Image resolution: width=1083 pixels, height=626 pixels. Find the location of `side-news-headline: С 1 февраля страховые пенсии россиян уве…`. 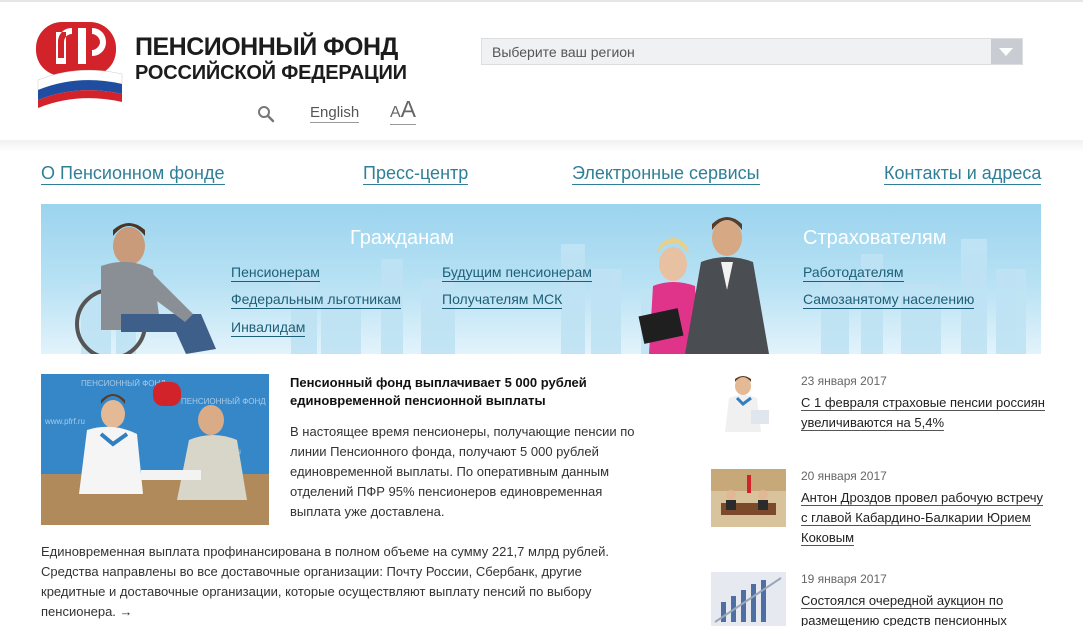

side-news-headline: С 1 февраля страховые пенсии россиян уве… is located at coordinates (923, 413).